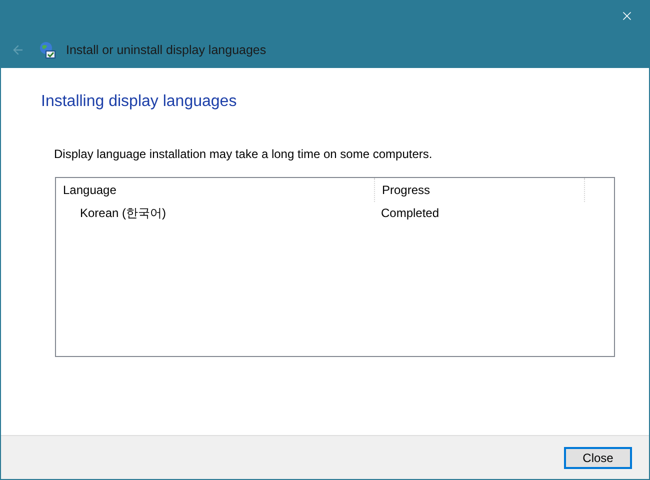  Describe the element at coordinates (627, 16) in the screenshot. I see `close-icon` at that location.